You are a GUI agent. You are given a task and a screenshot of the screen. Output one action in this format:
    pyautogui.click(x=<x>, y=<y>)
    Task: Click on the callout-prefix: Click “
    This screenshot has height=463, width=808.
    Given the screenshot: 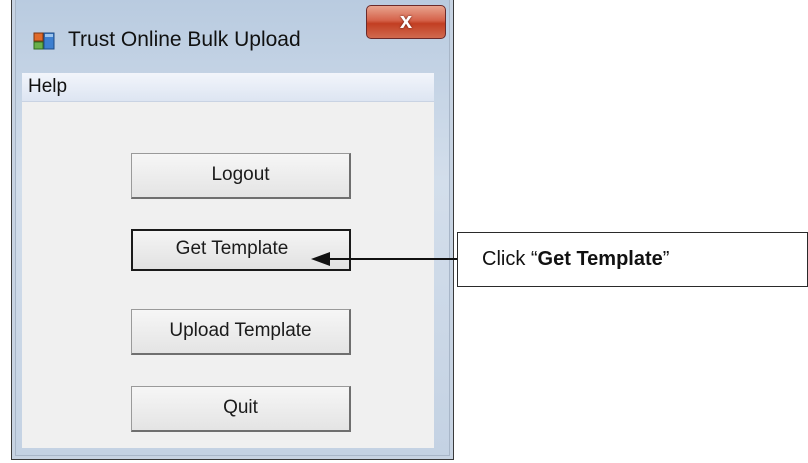 What is the action you would take?
    pyautogui.click(x=510, y=259)
    